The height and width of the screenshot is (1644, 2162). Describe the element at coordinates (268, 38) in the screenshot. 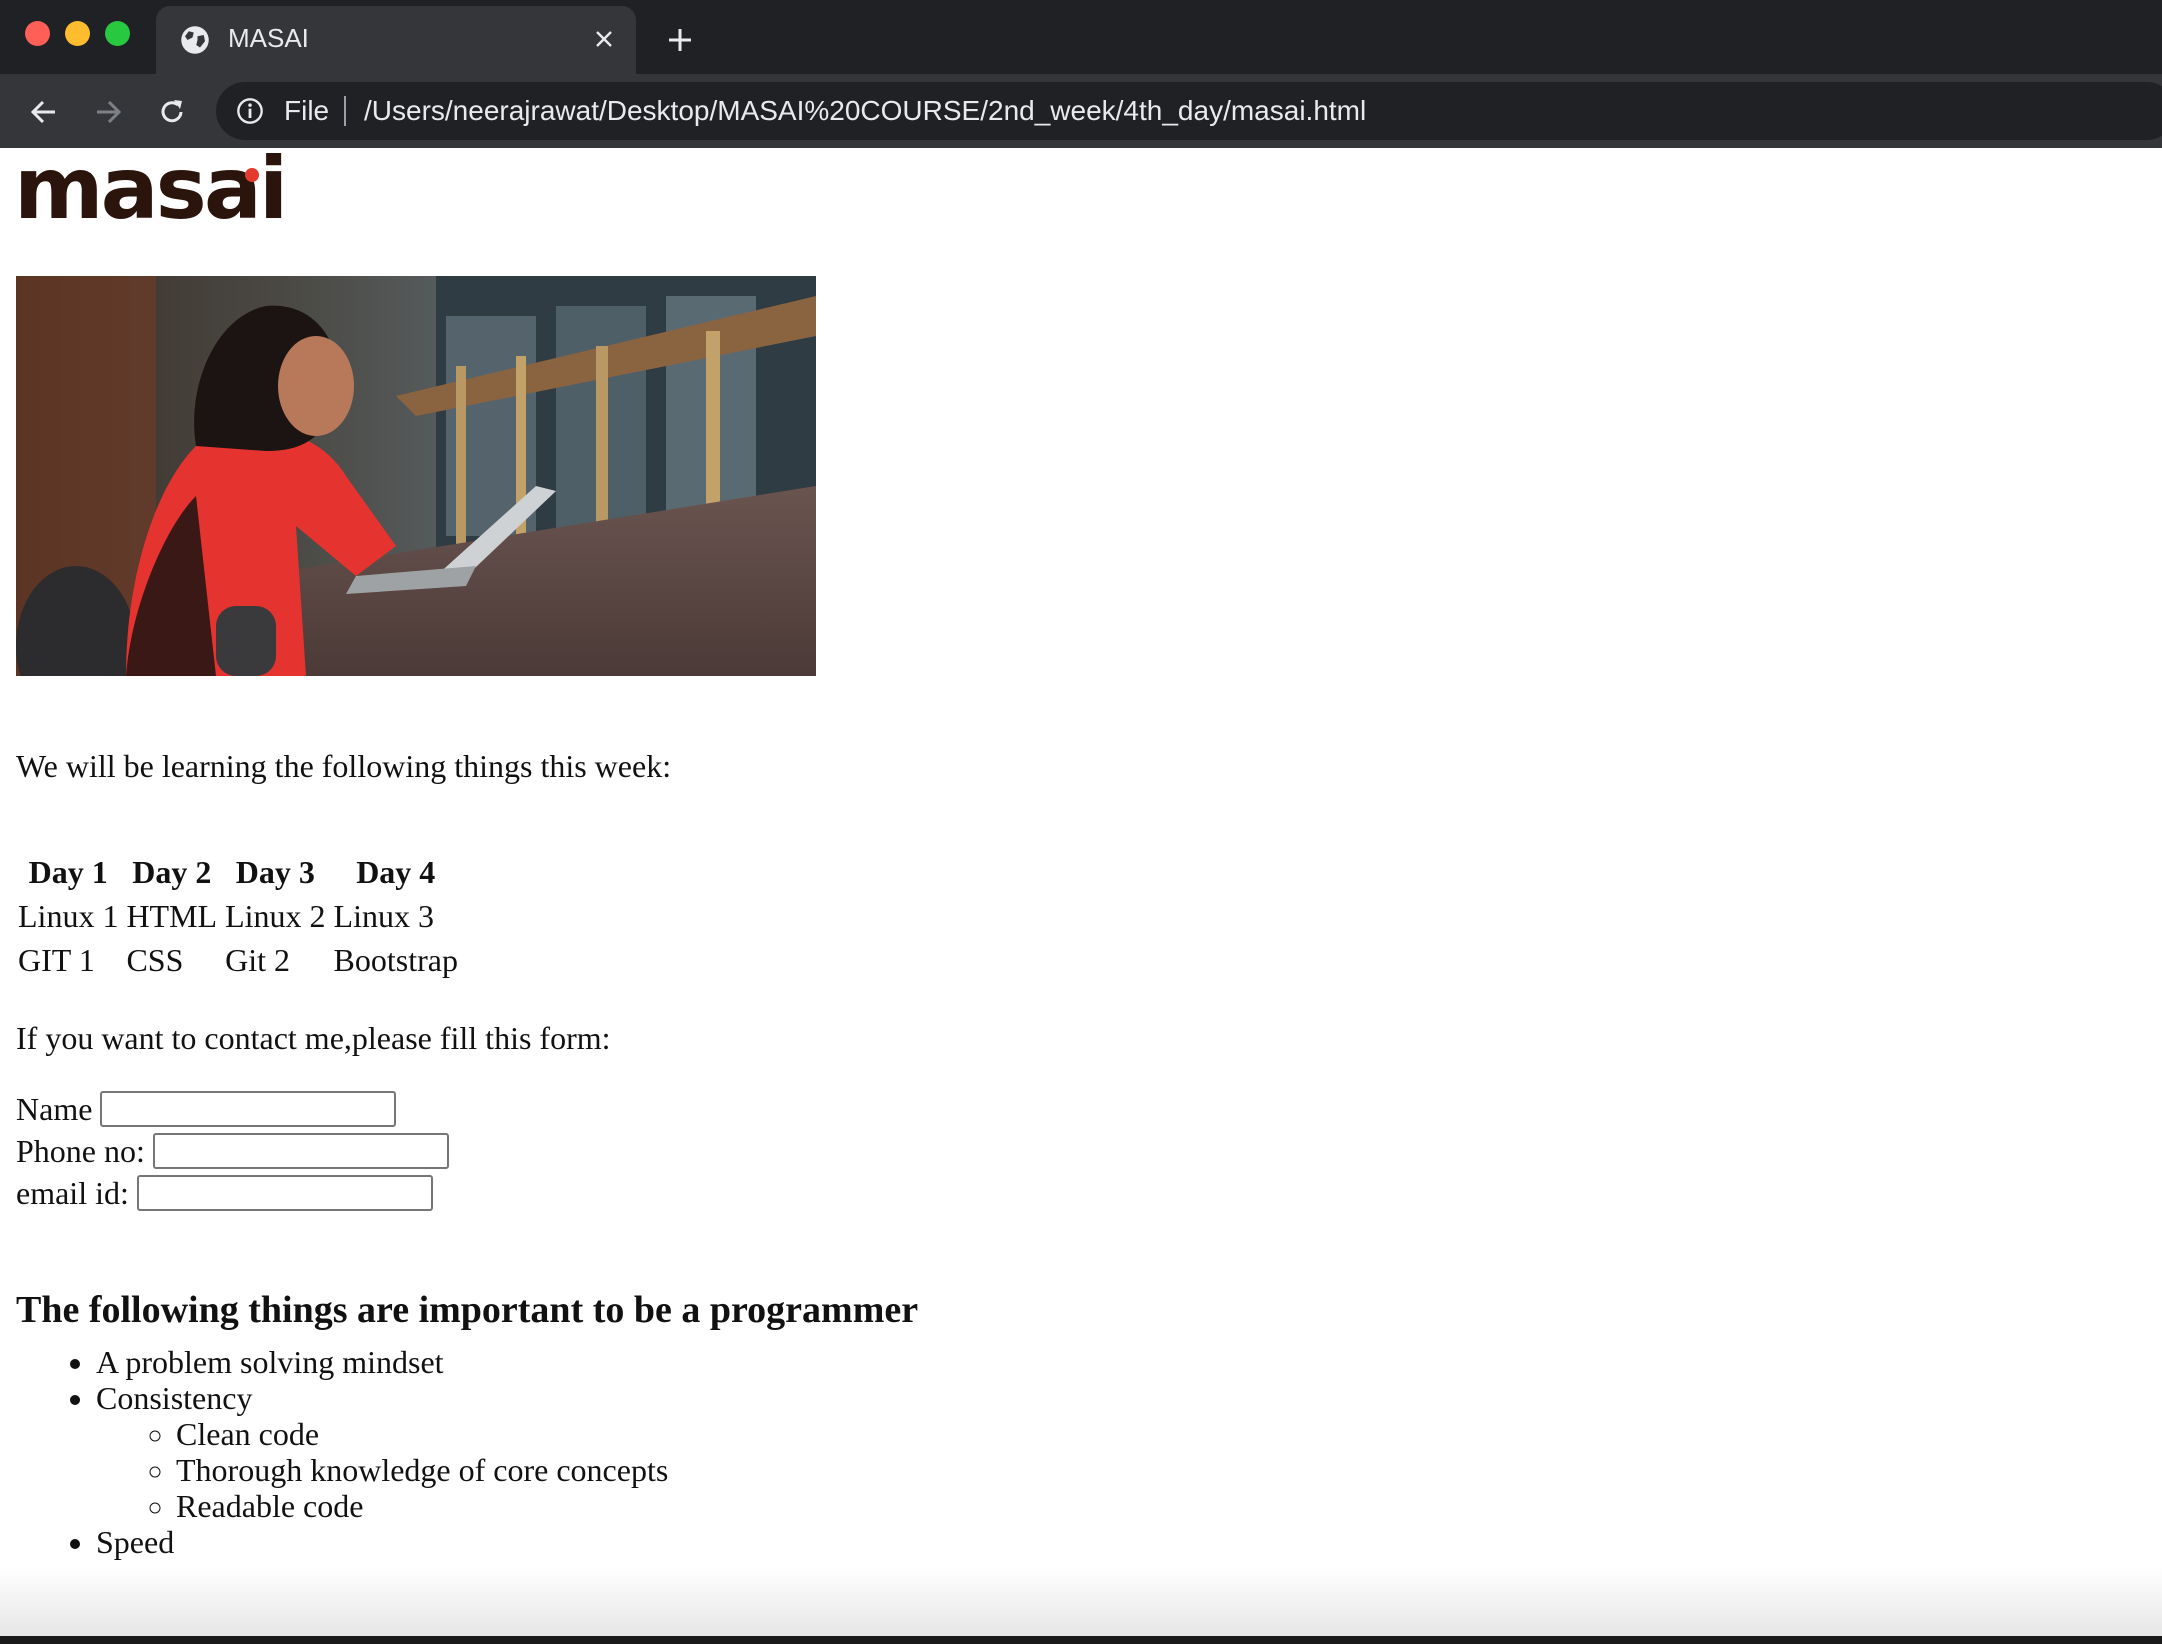

I see `tab-title: MASAI` at that location.